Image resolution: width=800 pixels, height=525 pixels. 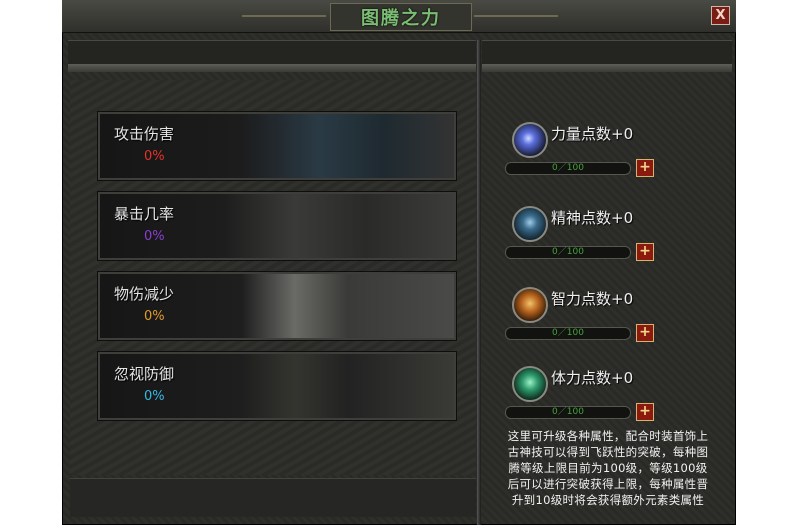 I want to click on title-plate: 图腾之力, so click(x=401, y=17).